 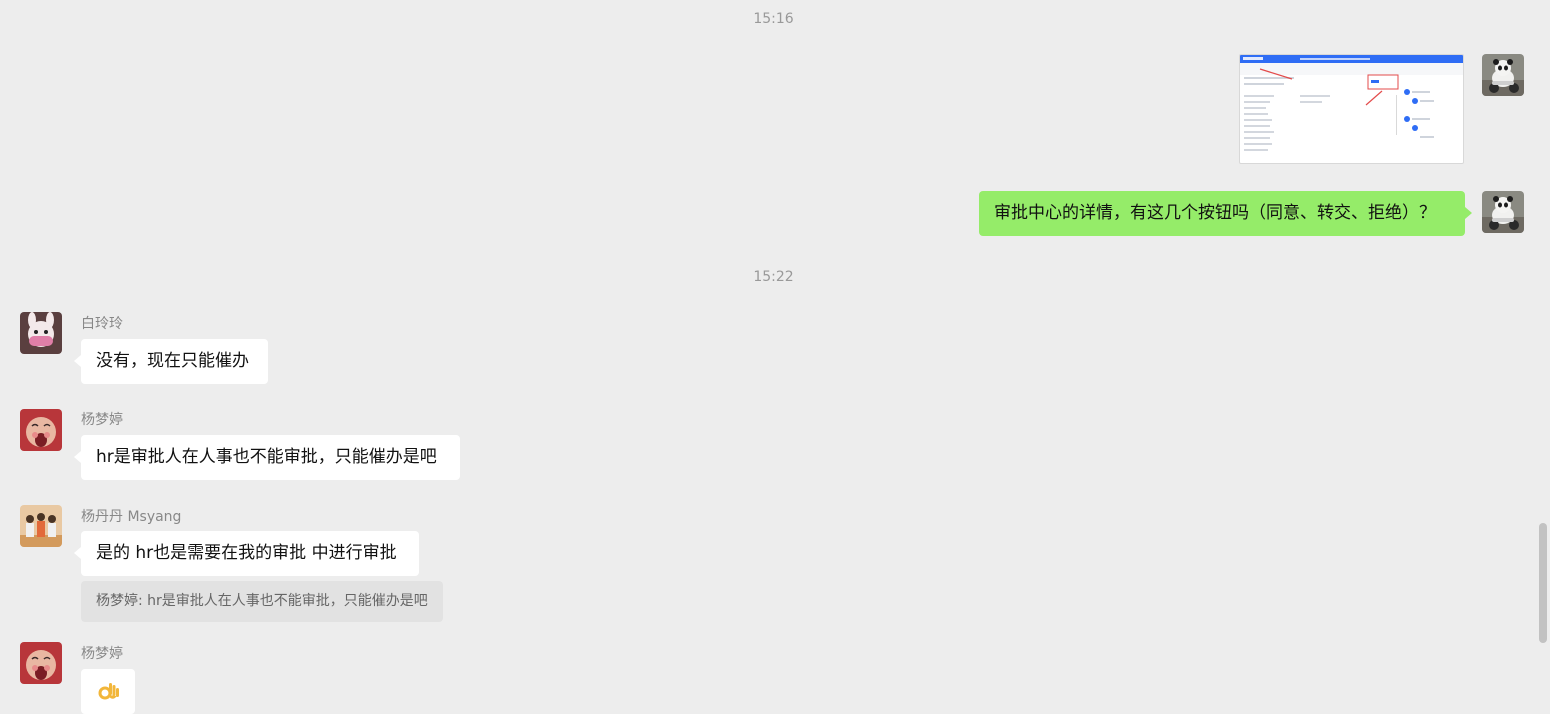 I want to click on message-bubble: hr是审批人在人事也不能审批，只能催办是吧, so click(x=270, y=457).